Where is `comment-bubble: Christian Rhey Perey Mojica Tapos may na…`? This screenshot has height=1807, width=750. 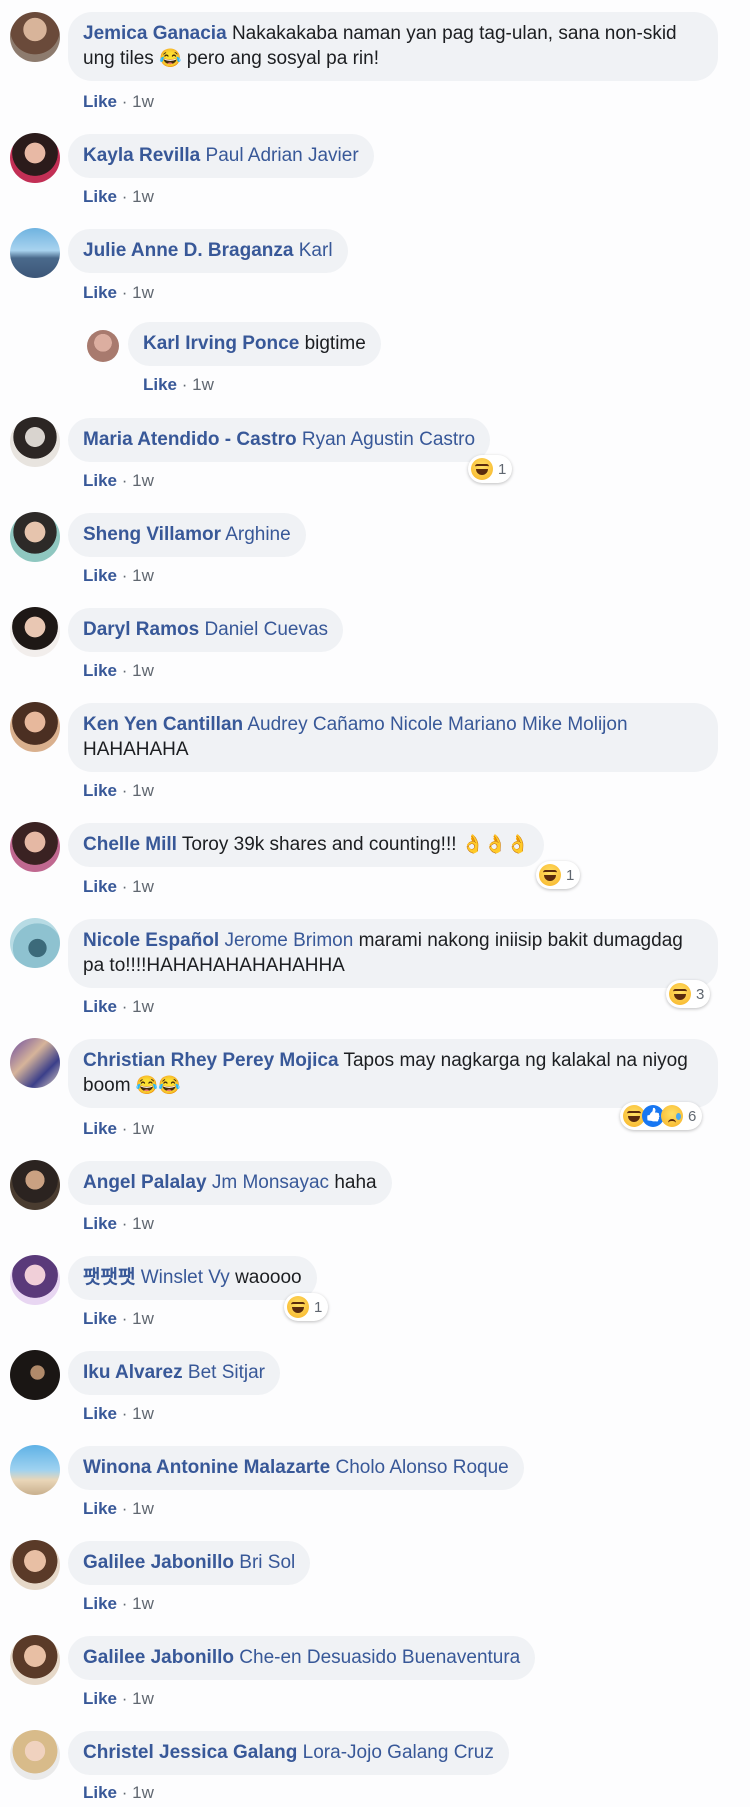 comment-bubble: Christian Rhey Perey Mojica Tapos may na… is located at coordinates (393, 1073).